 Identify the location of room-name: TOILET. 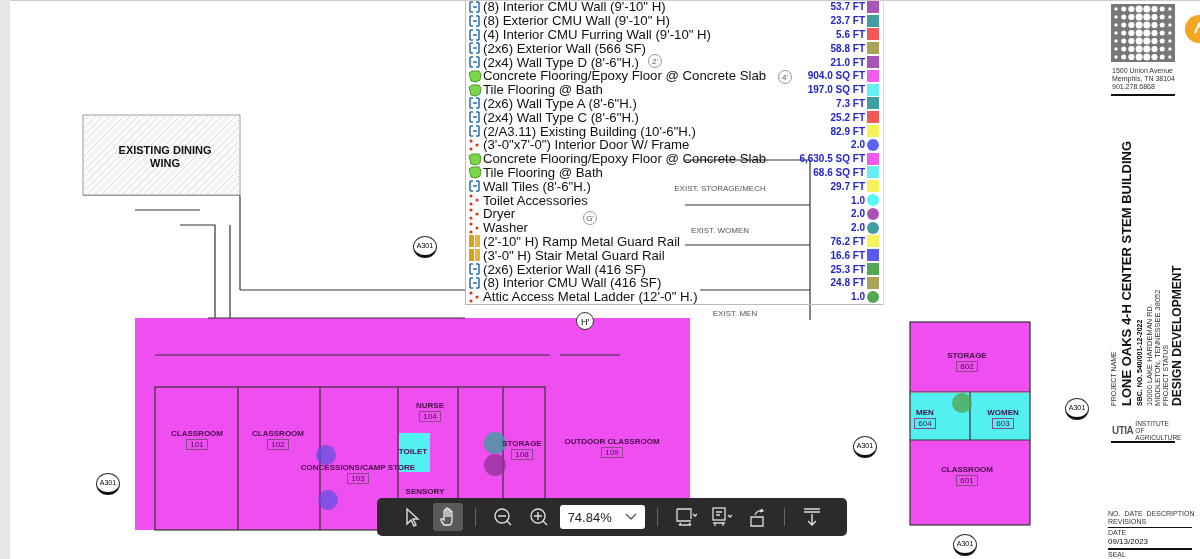
(413, 451).